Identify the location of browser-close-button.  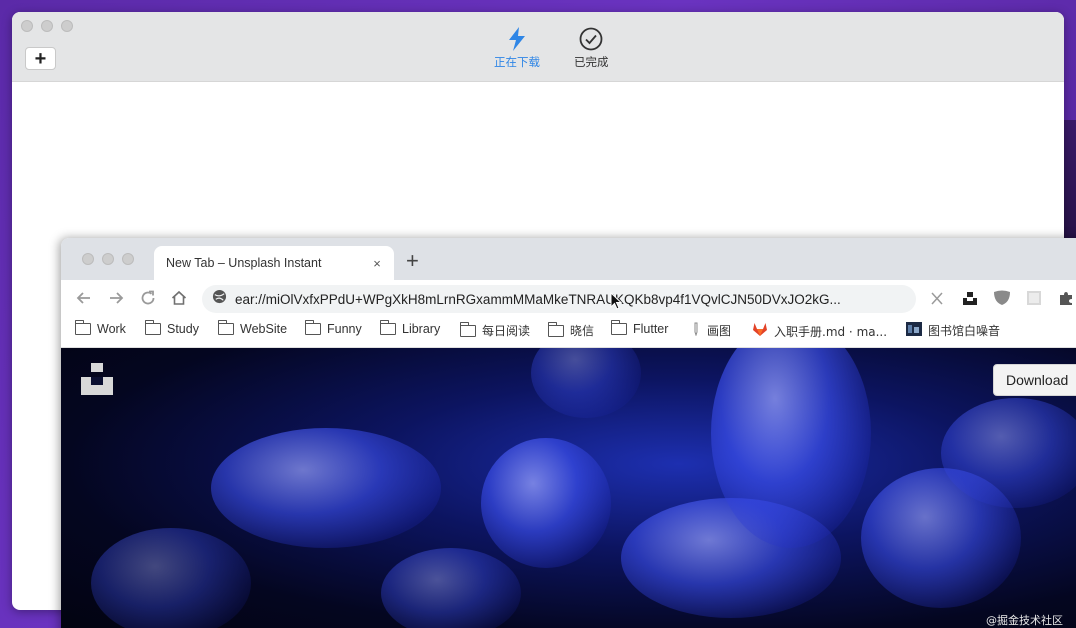
(88, 259).